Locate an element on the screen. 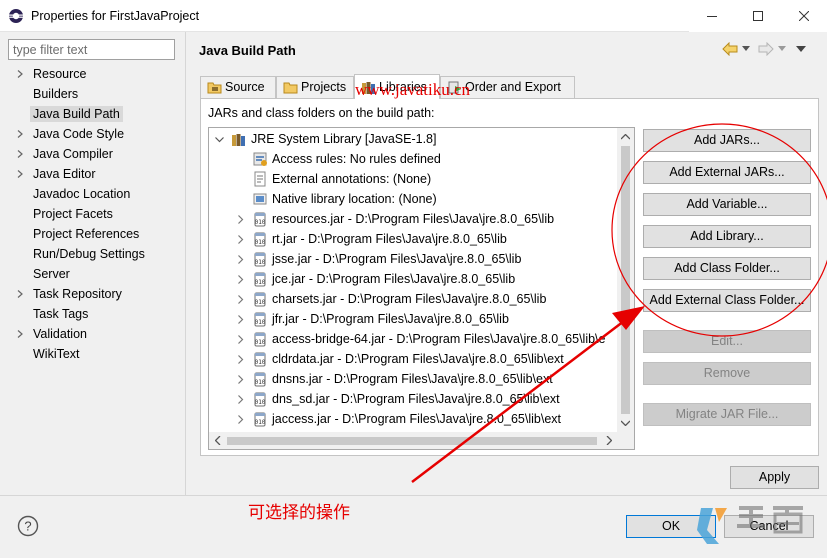 This screenshot has height=558, width=827. chevron-down-icon is located at coordinates (782, 48).